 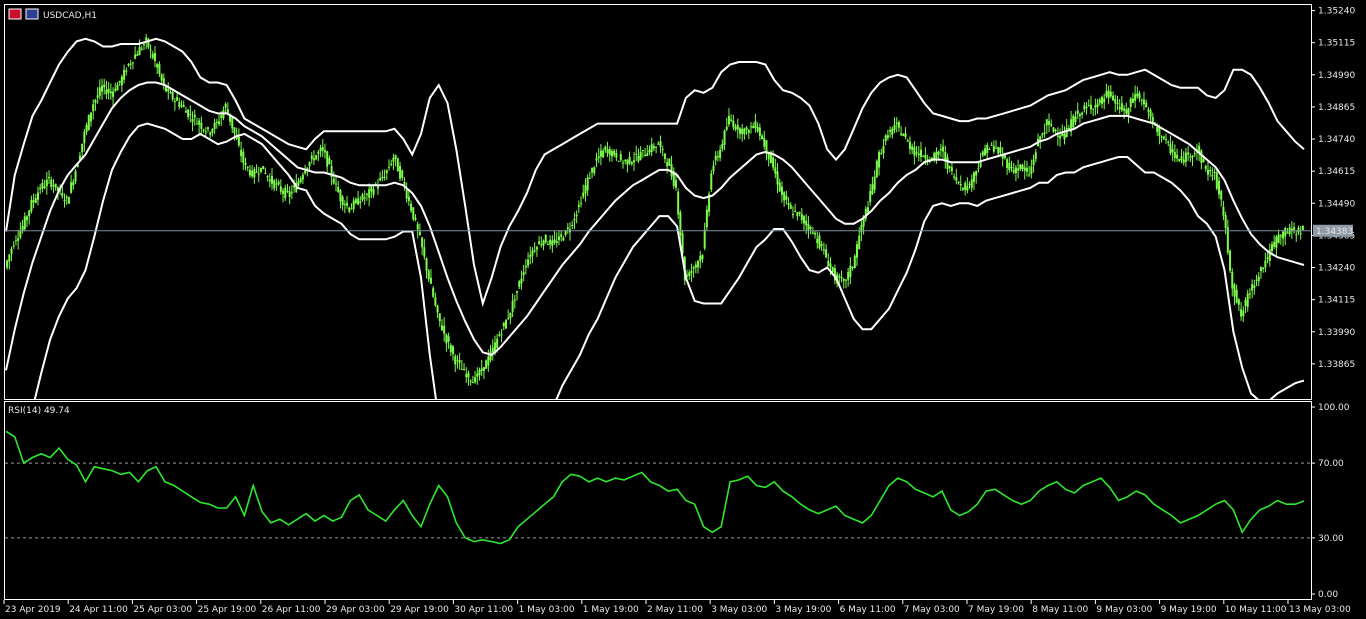 What do you see at coordinates (1336, 172) in the screenshot?
I see `price-axis-label: 1.34615` at bounding box center [1336, 172].